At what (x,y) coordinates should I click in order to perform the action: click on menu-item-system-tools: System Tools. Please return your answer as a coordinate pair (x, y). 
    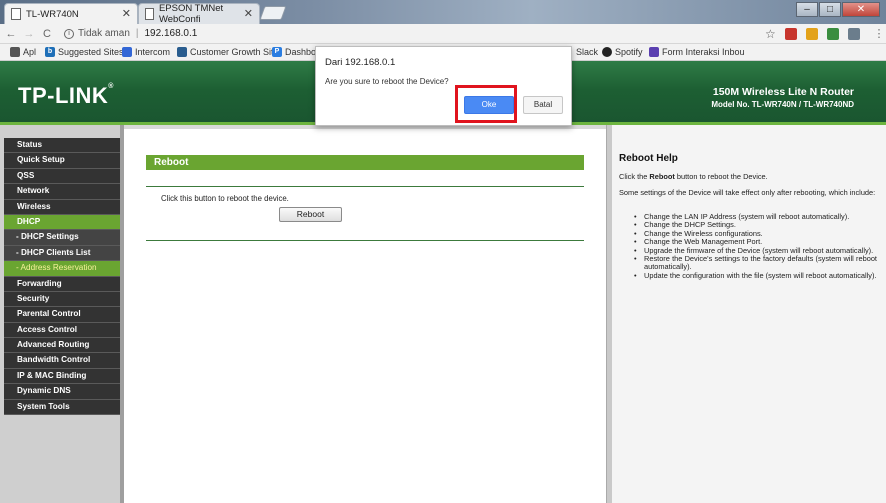
    Looking at the image, I should click on (62, 407).